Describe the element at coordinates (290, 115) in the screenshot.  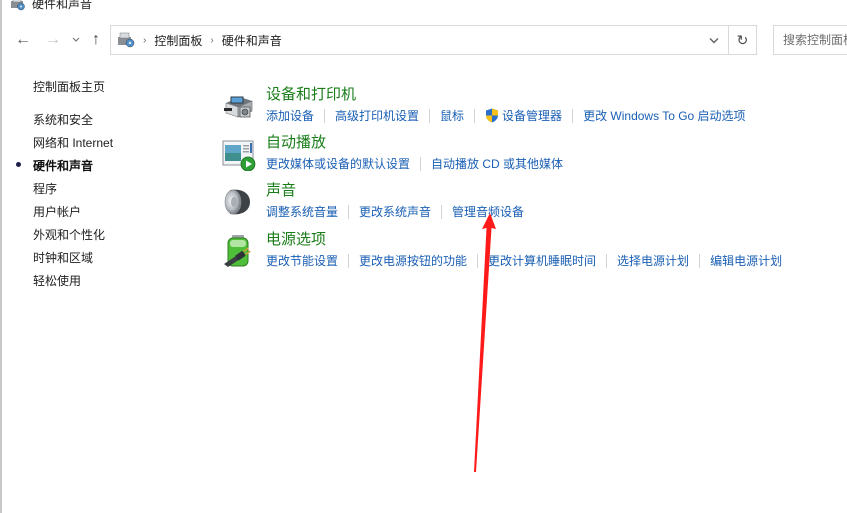
I see `link-add-device: 添加设备` at that location.